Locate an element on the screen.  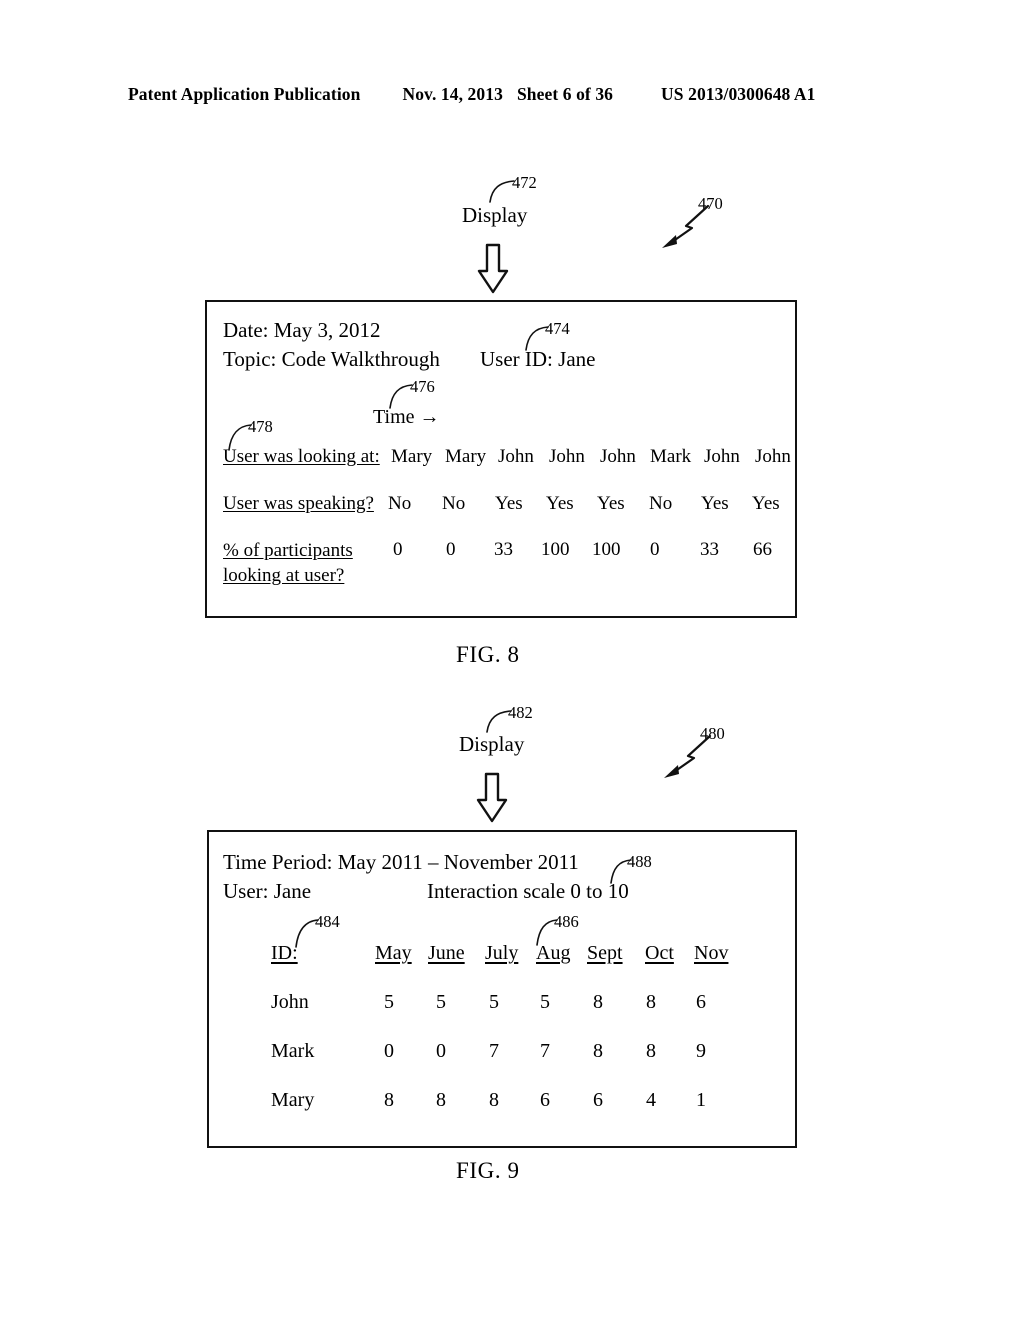
column-header-july: July is located at coordinates (502, 953).